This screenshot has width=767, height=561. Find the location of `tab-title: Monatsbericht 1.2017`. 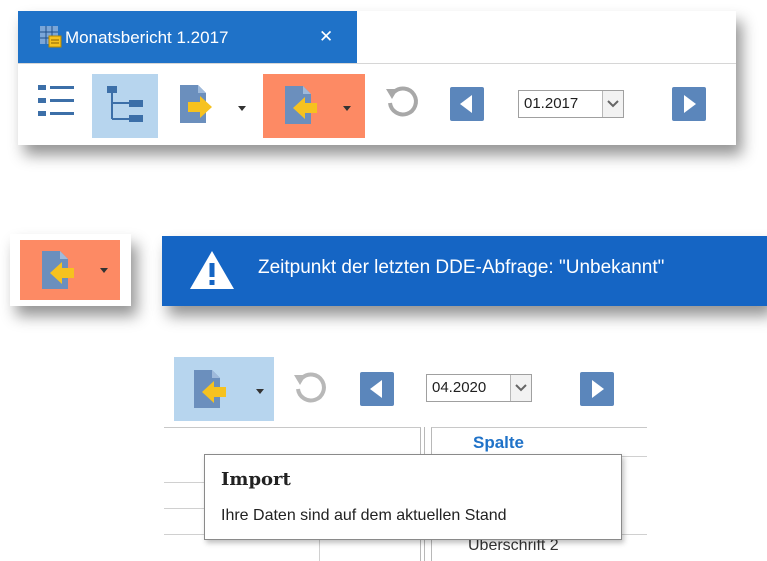

tab-title: Monatsbericht 1.2017 is located at coordinates (147, 37).